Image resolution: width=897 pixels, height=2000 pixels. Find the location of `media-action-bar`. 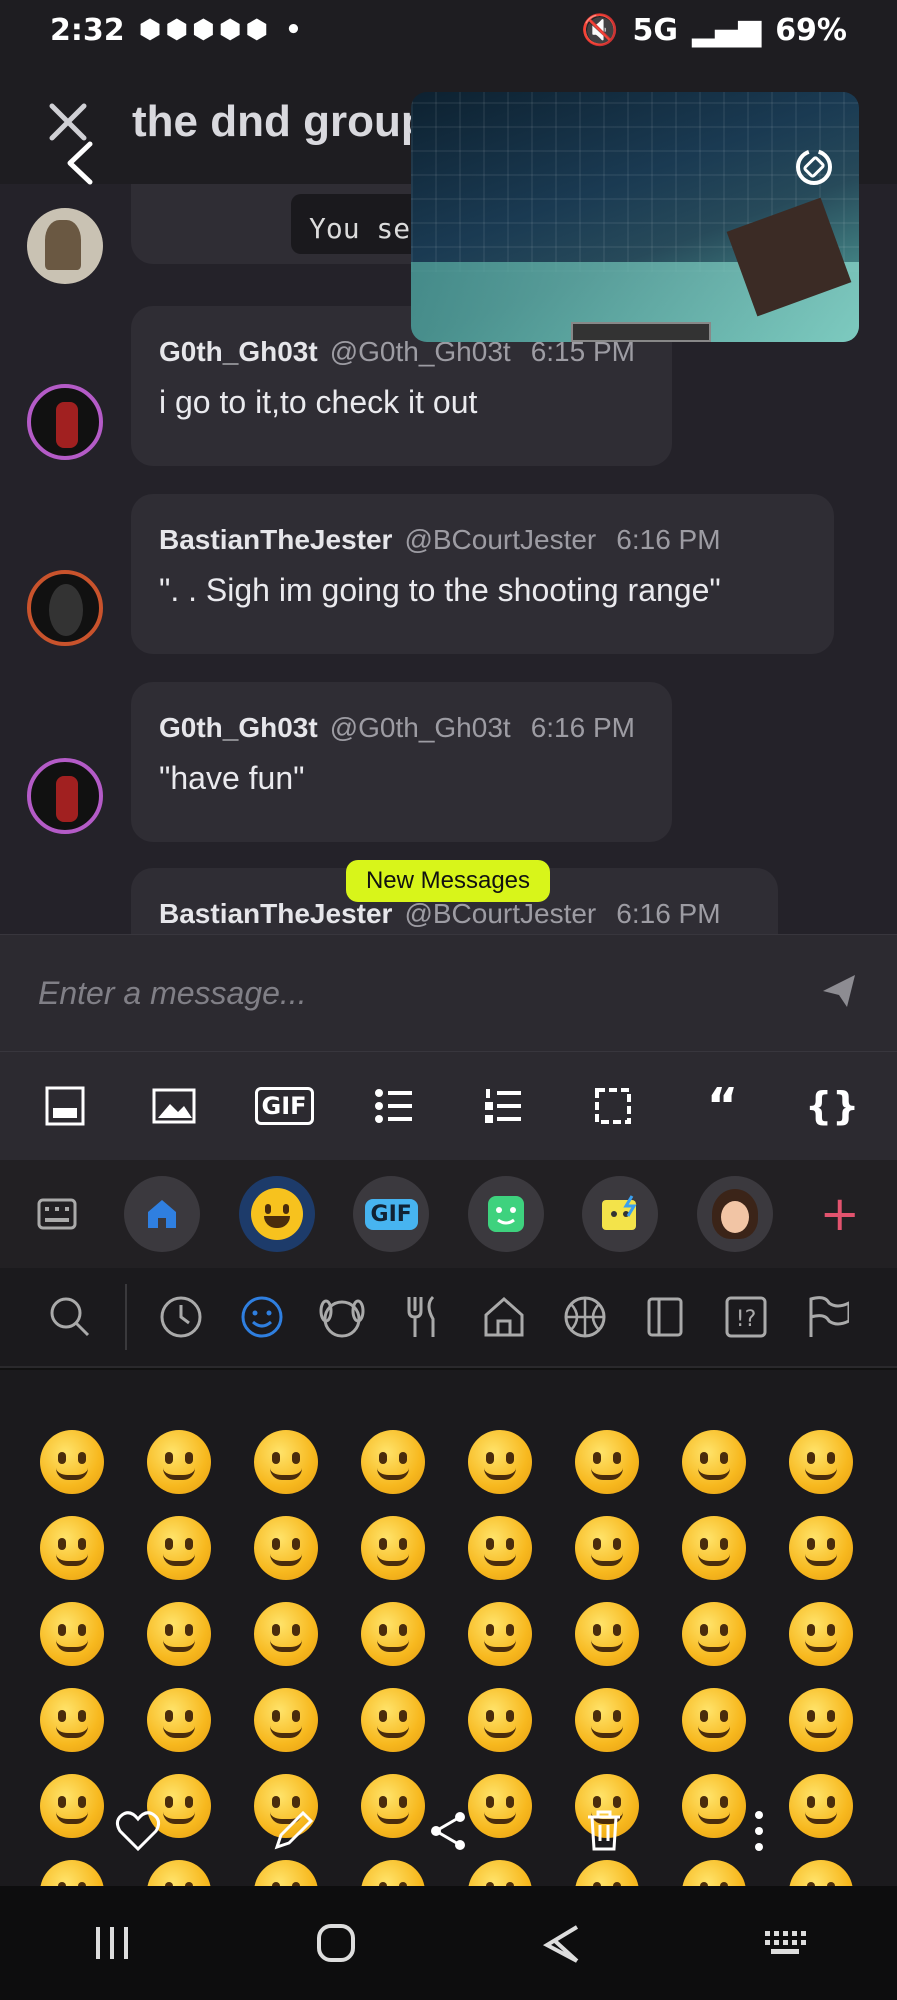

media-action-bar is located at coordinates (448, 1831).